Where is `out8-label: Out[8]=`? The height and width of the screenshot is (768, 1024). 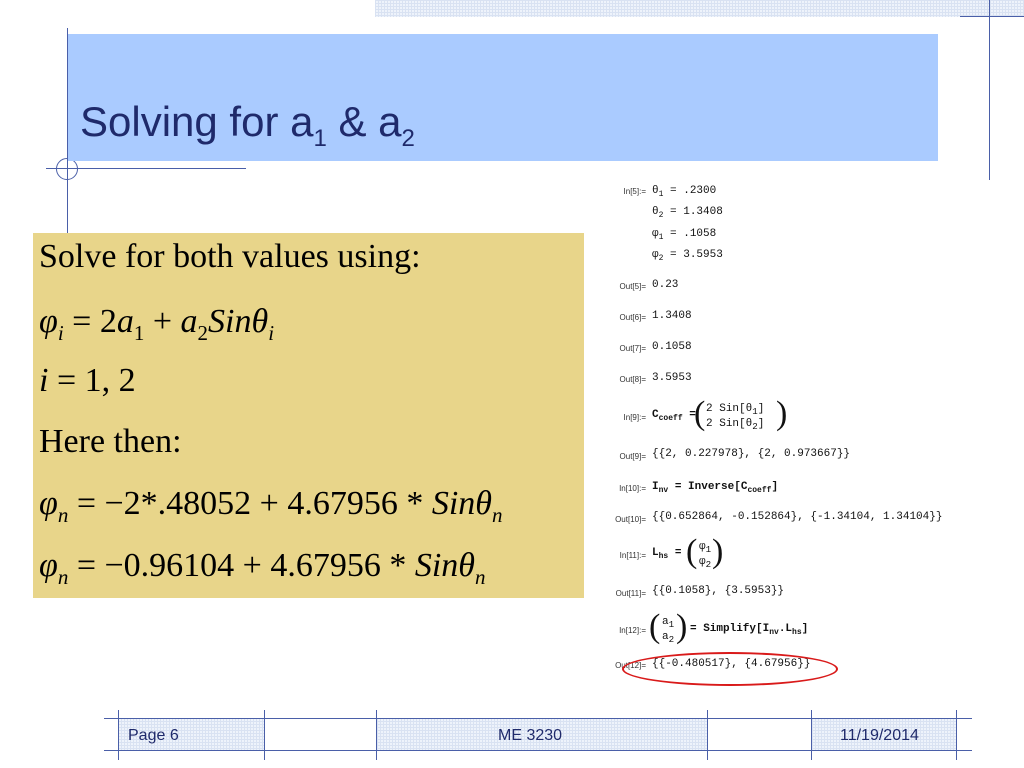
out8-label: Out[8]= is located at coordinates (632, 379).